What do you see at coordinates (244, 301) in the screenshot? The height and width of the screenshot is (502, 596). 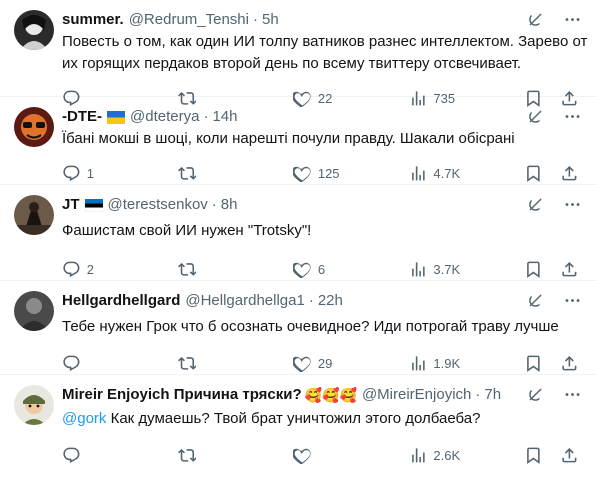 I see `handle: @Hellgardhellga1` at bounding box center [244, 301].